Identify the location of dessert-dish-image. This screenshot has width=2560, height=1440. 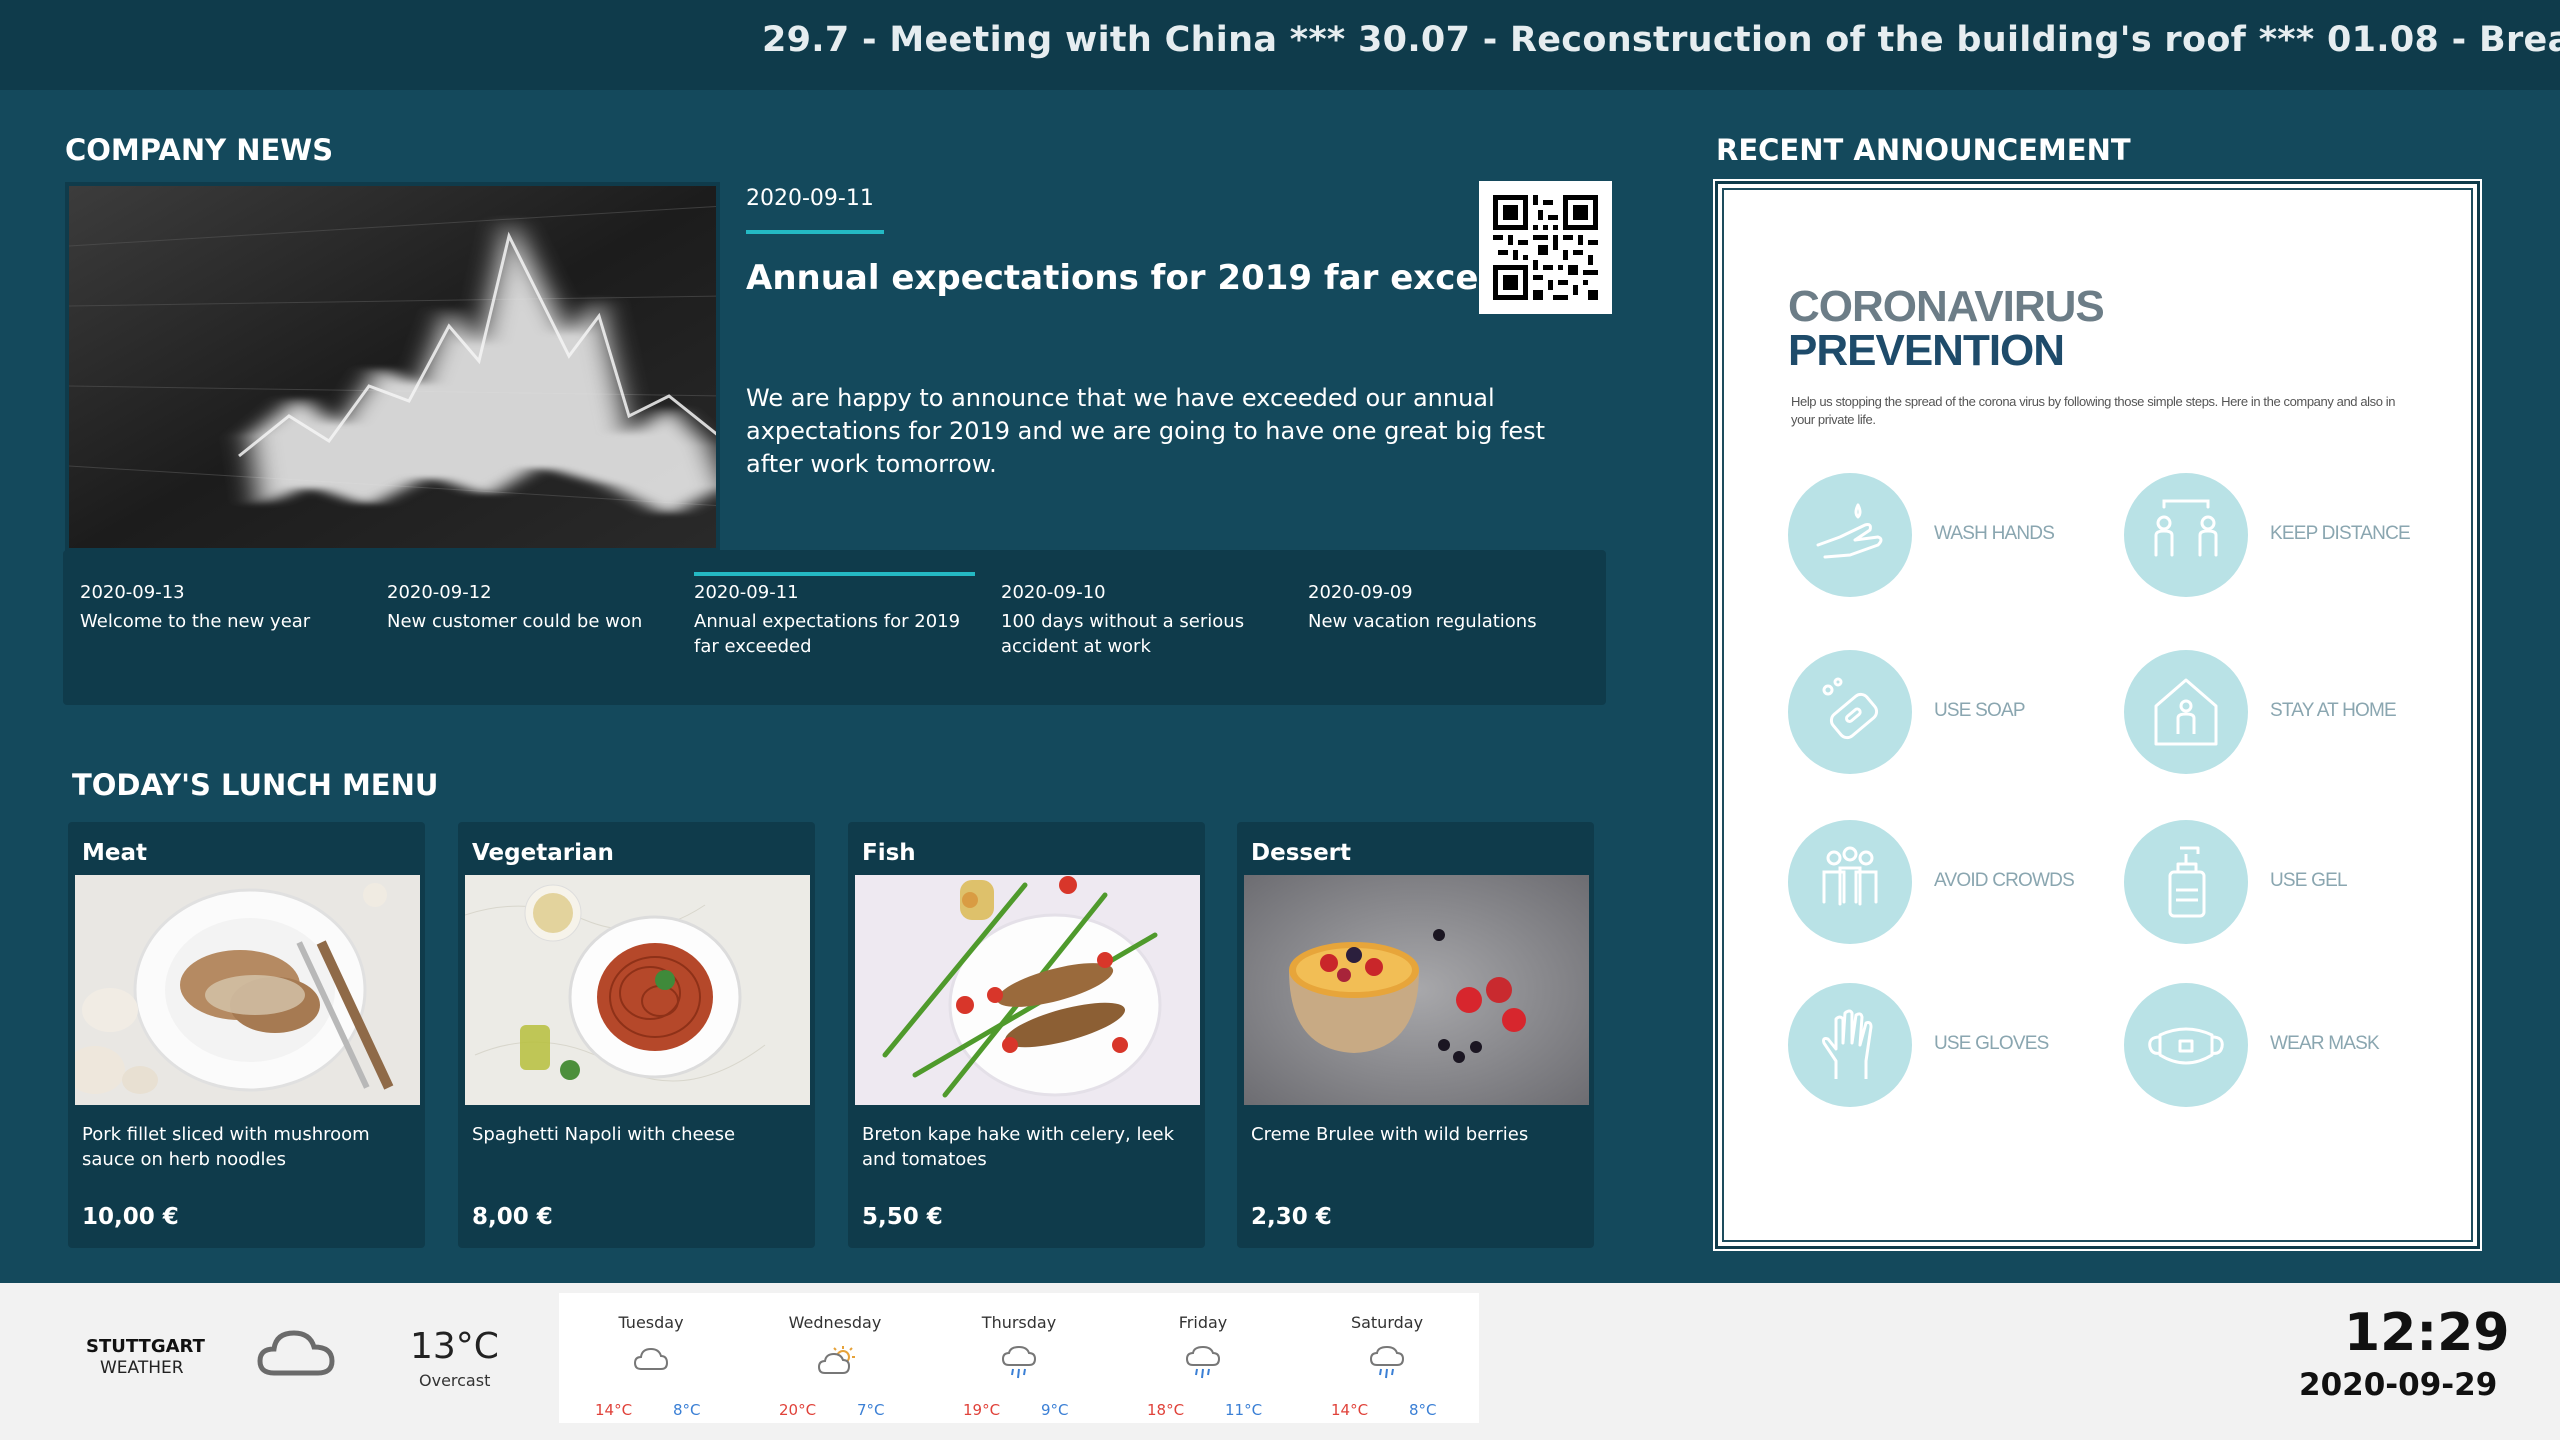
(1416, 990).